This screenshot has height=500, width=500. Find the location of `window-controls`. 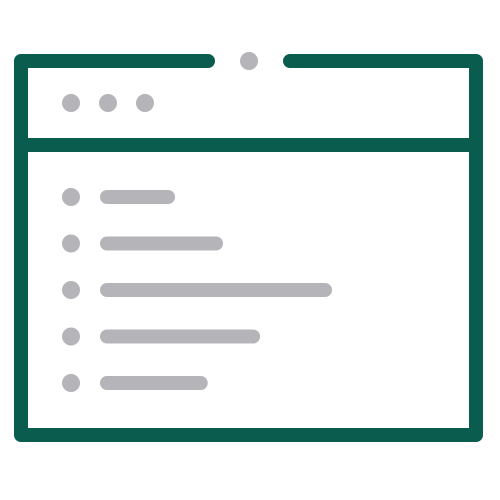

window-controls is located at coordinates (108, 103).